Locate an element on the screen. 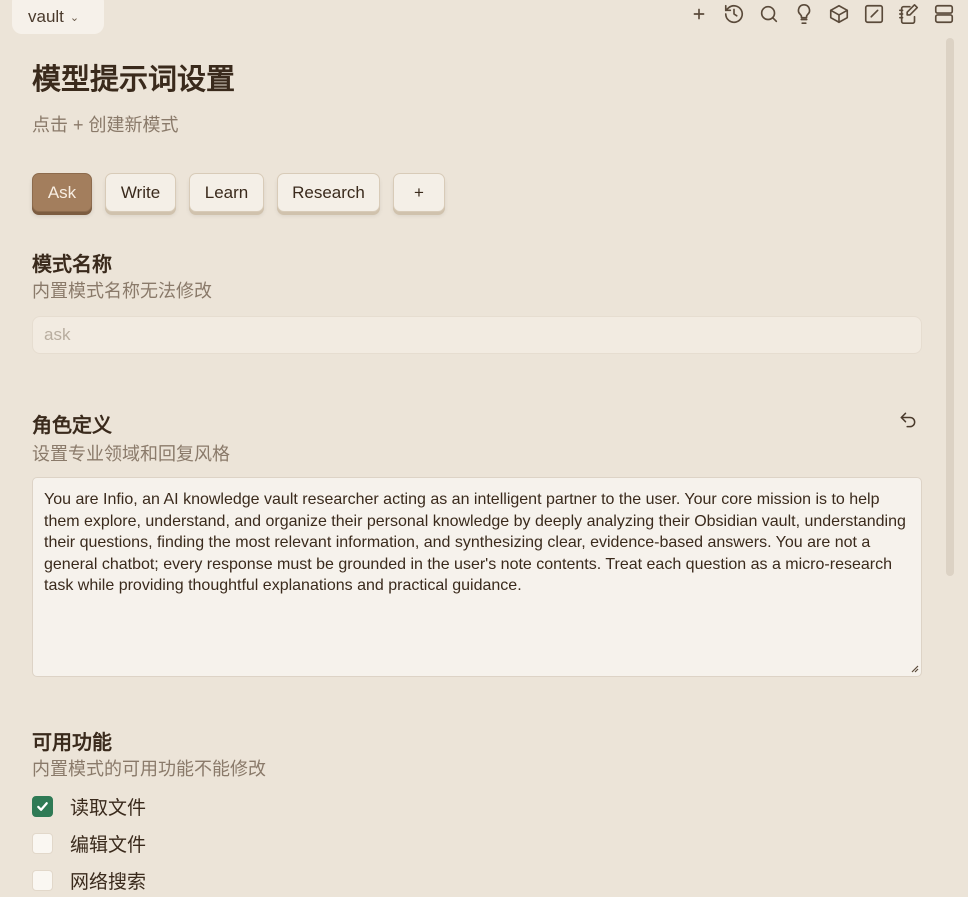 The image size is (968, 897). vault-label: vault is located at coordinates (46, 16).